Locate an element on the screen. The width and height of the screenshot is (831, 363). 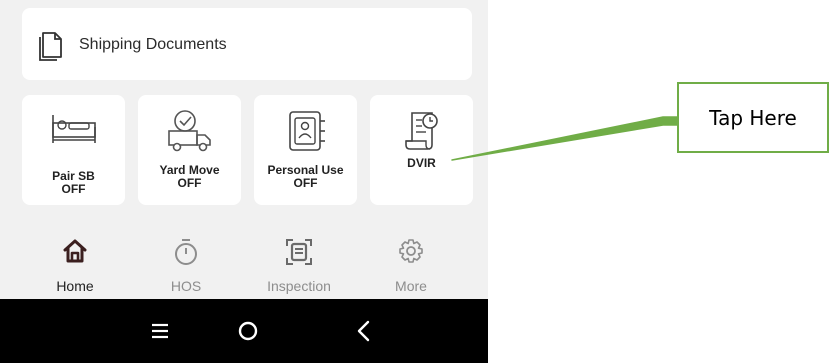
annotation-arrow is located at coordinates (564, 138).